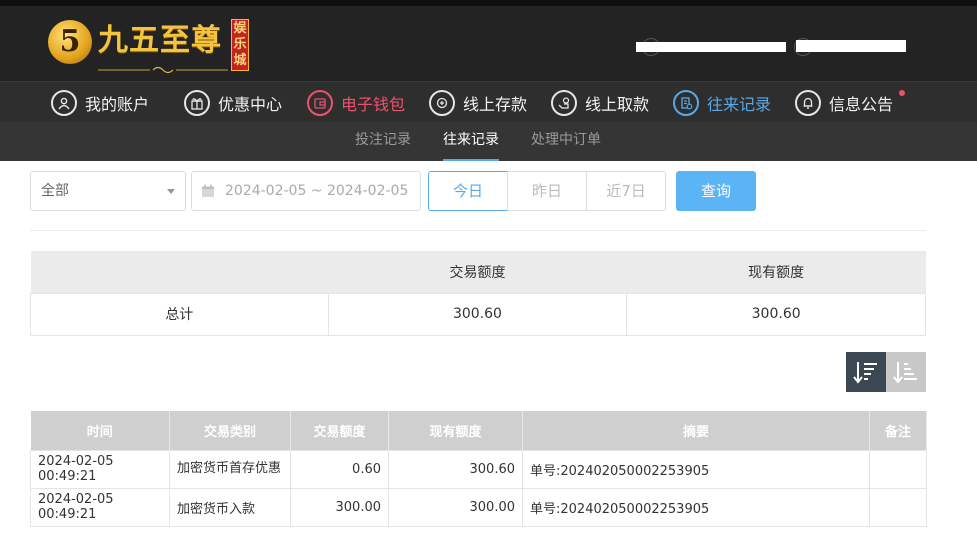  I want to click on summary-total-balance: 300.60, so click(776, 314).